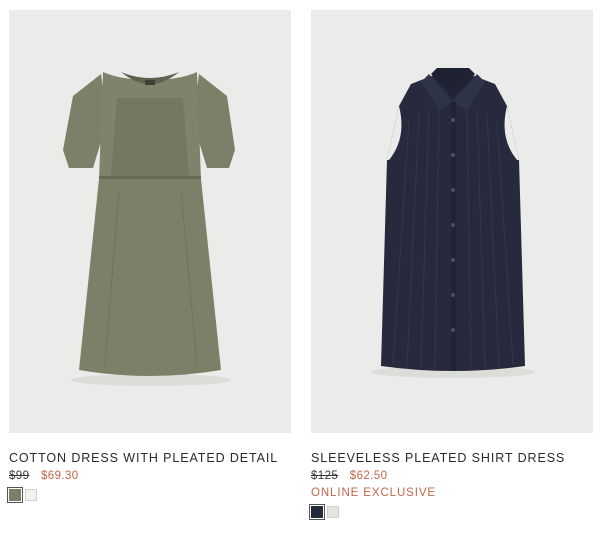  What do you see at coordinates (452, 458) in the screenshot?
I see `product-name: SLEEVELESS PLEATED SHIRT DRESS` at bounding box center [452, 458].